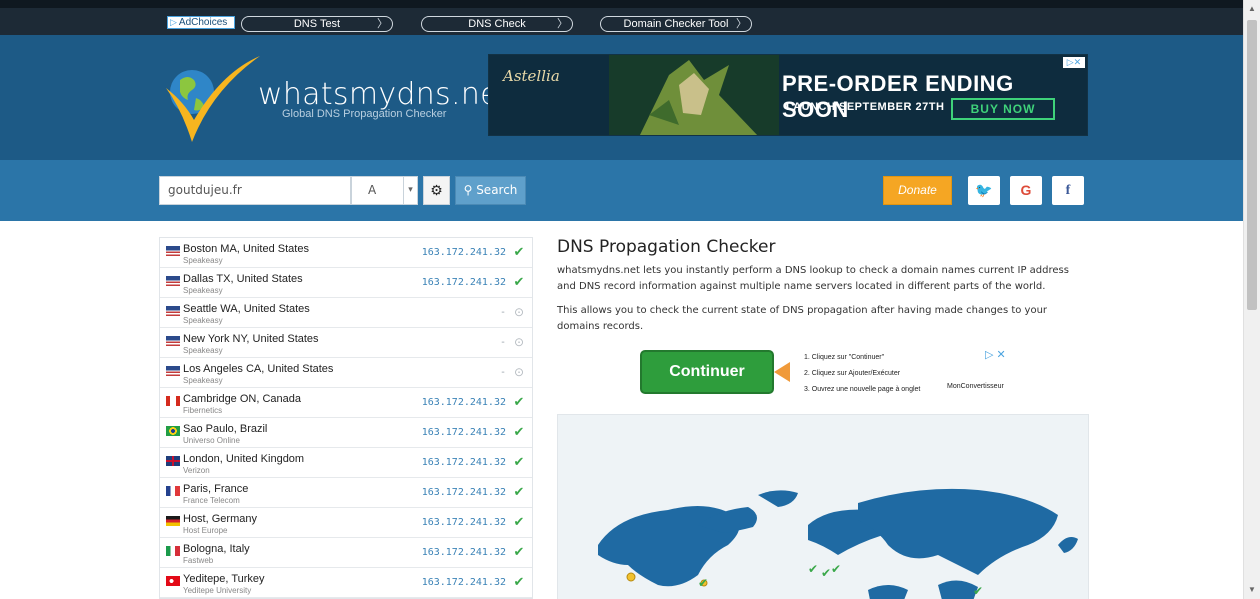  Describe the element at coordinates (862, 389) in the screenshot. I see `ad-step: 3. Ouvrez une nouvelle page à onglet` at that location.